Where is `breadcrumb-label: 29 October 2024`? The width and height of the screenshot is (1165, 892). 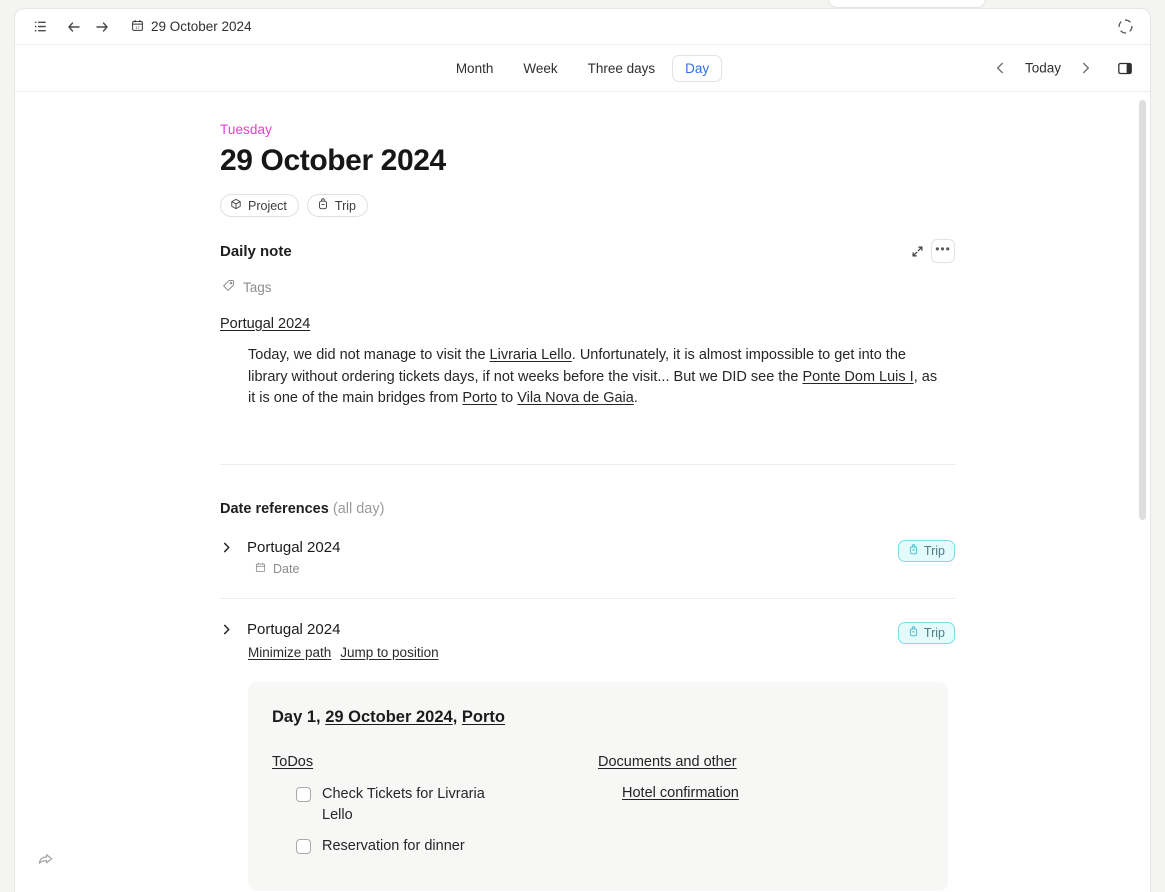 breadcrumb-label: 29 October 2024 is located at coordinates (201, 26).